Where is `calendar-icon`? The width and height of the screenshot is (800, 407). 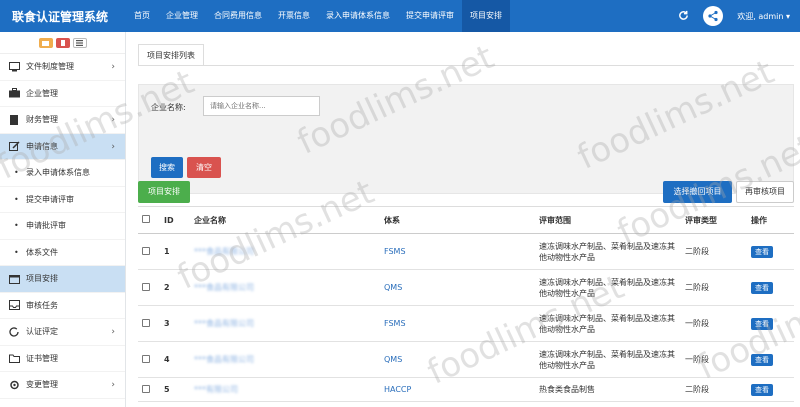
calendar-icon is located at coordinates (14, 279).